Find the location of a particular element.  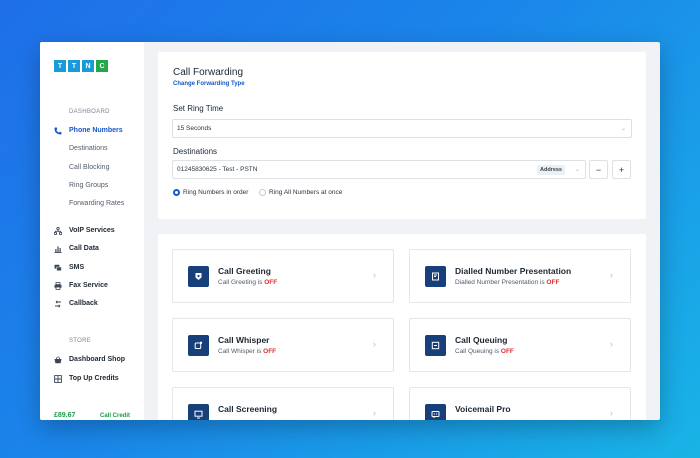

basket-icon is located at coordinates (57, 359).